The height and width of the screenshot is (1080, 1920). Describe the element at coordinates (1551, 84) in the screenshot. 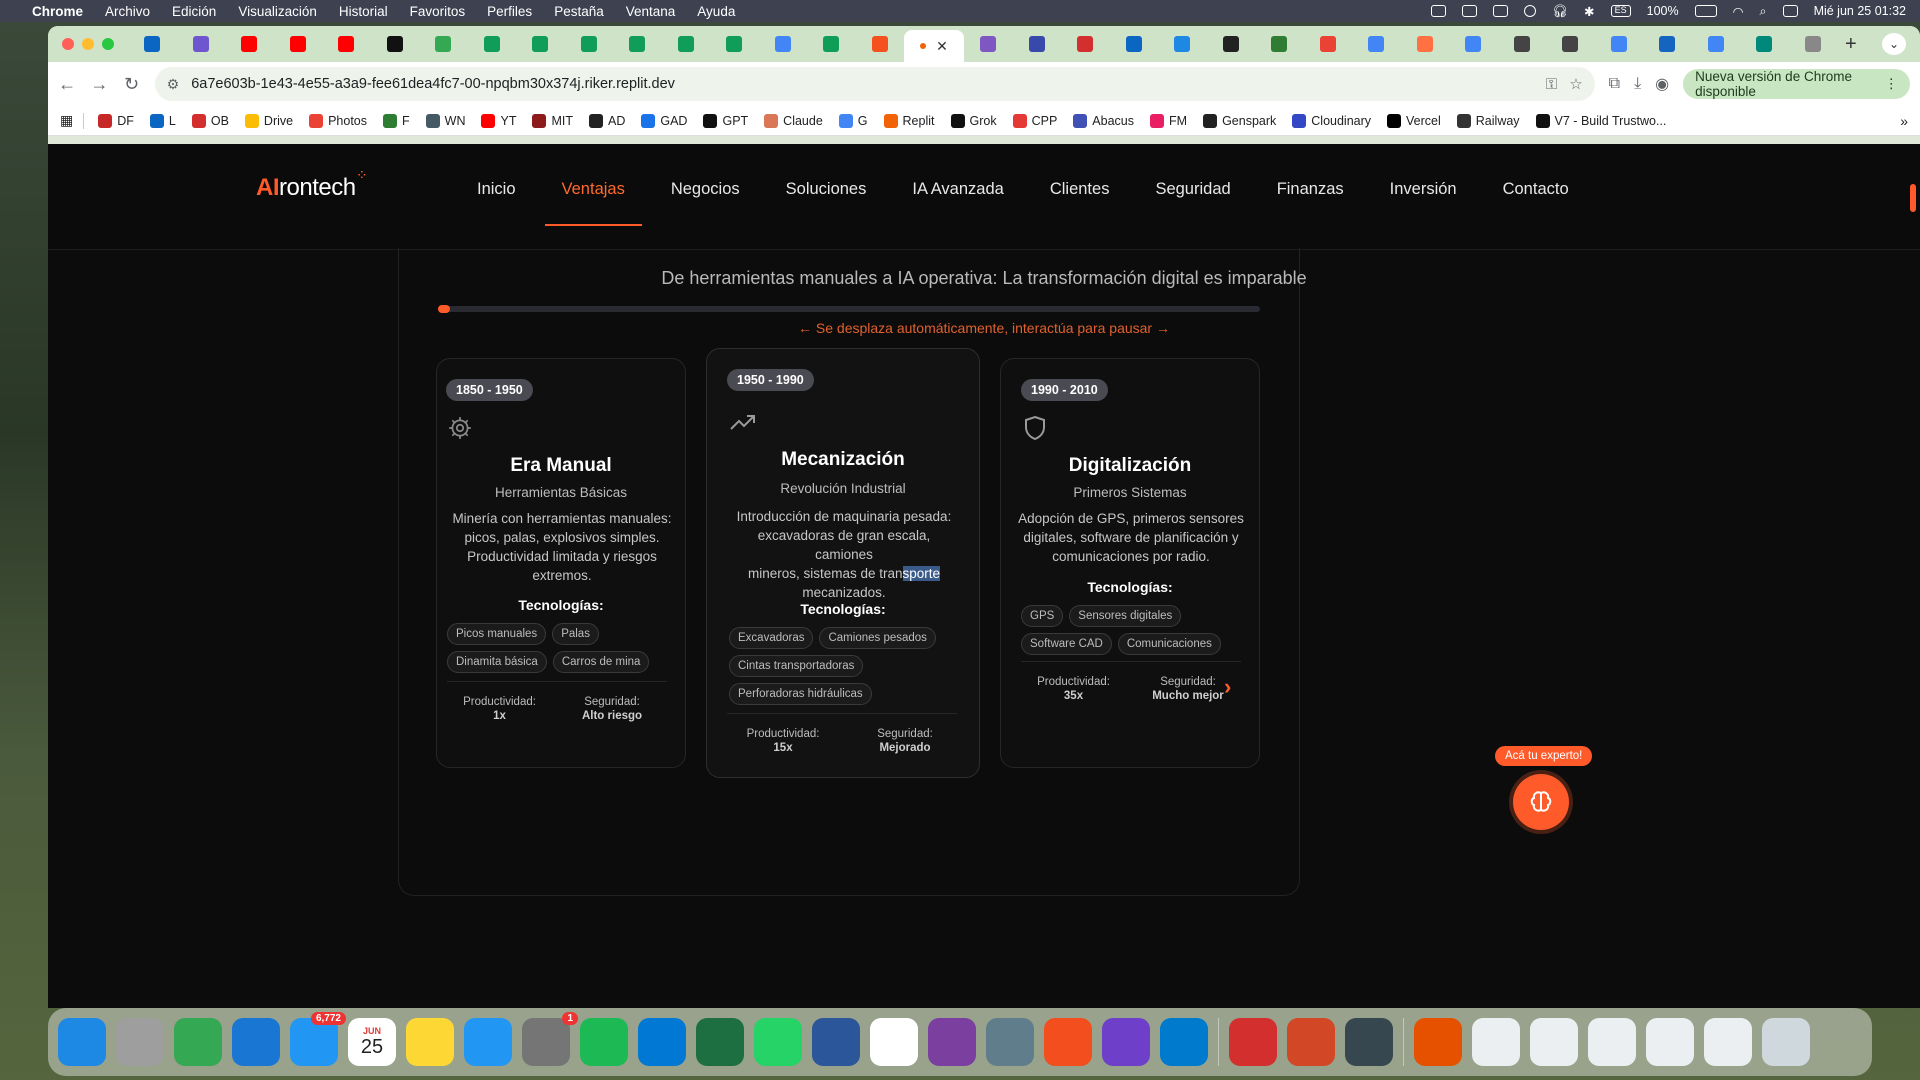

I see `password-key-icon: ⚿` at that location.